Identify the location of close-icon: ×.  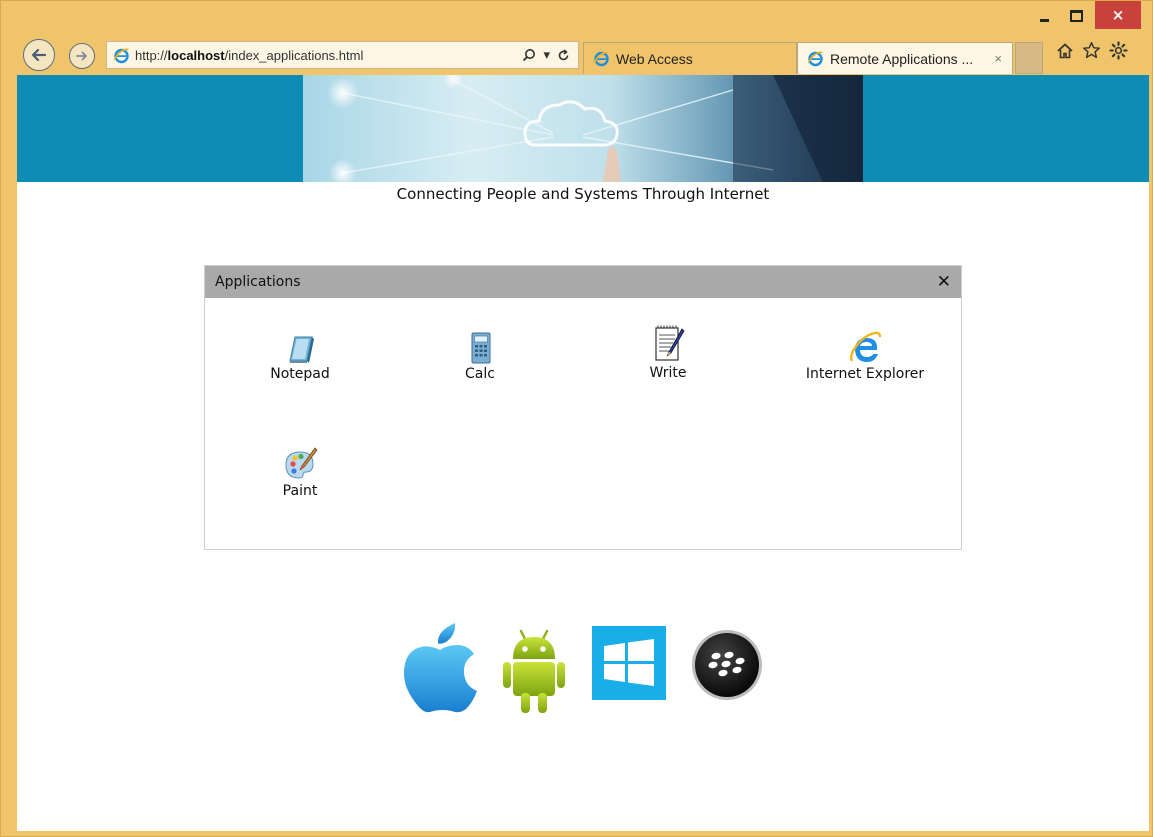
(1118, 15).